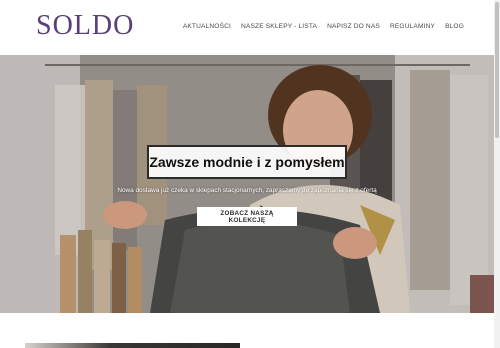 Image resolution: width=500 pixels, height=348 pixels. Describe the element at coordinates (247, 216) in the screenshot. I see `see-collection-button: ZOBACZ NASZĄ KOLEKCJĘ` at that location.